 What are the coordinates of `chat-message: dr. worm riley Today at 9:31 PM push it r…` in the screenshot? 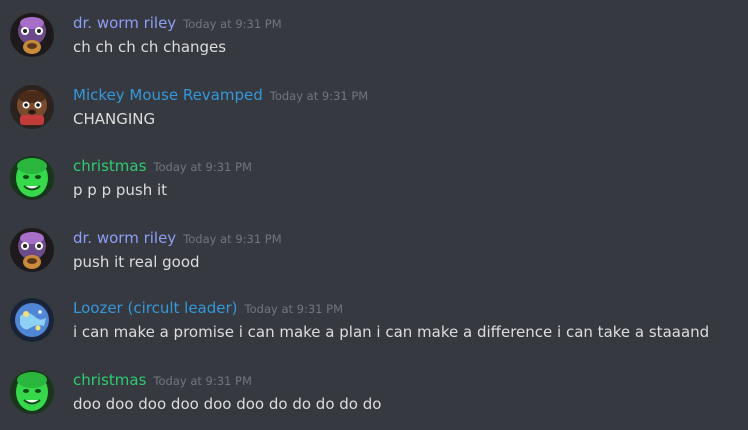 It's located at (374, 258).